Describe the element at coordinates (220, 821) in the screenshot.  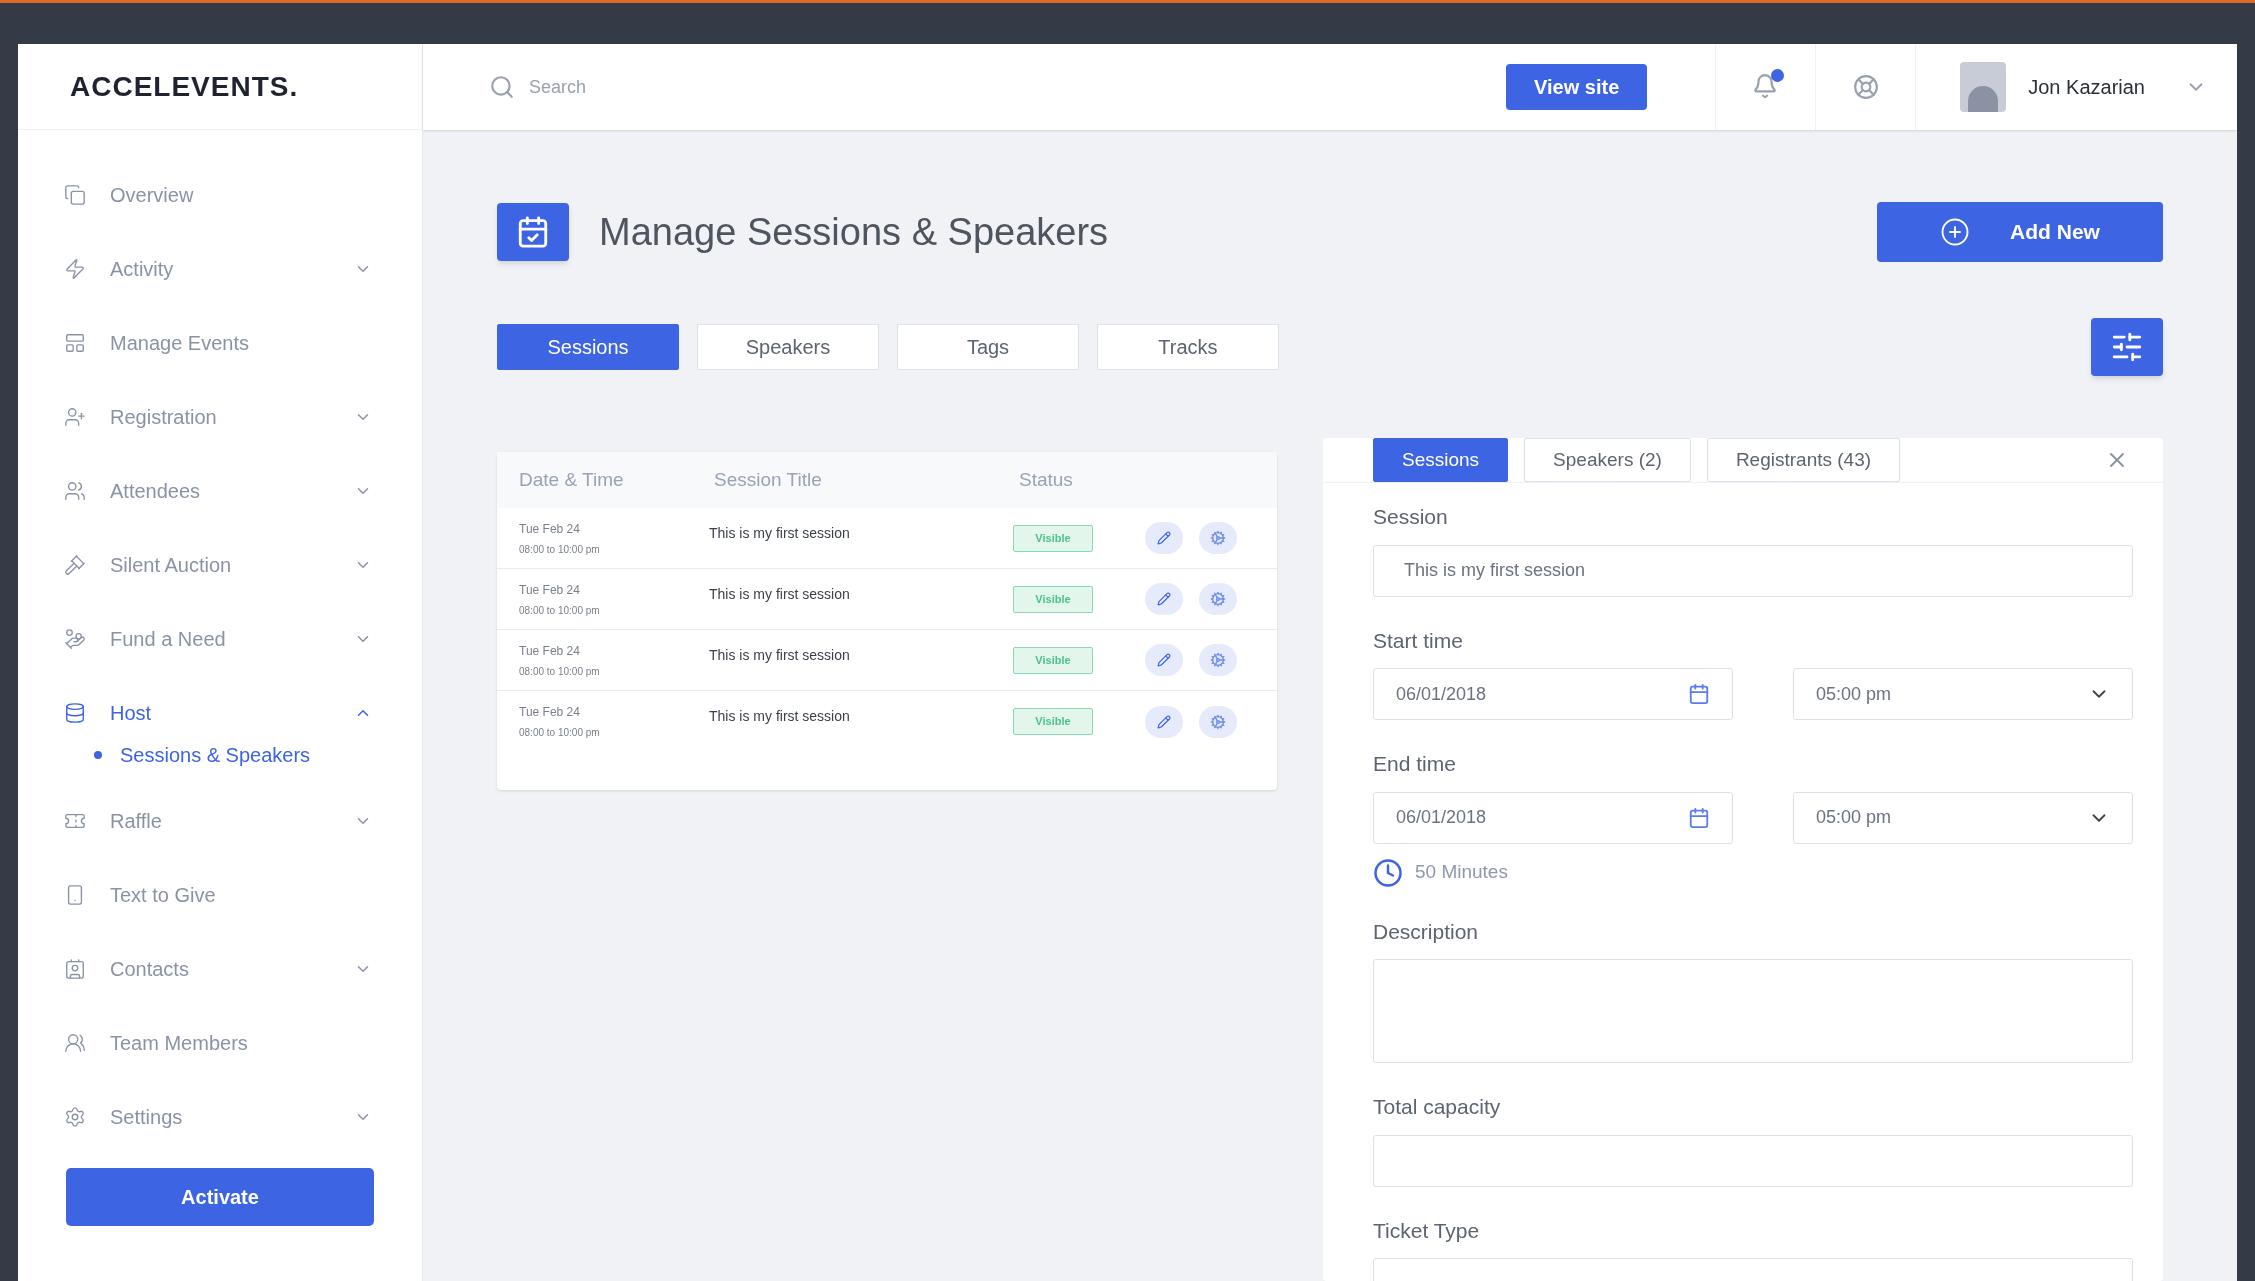
I see `sidebar-item: Raffle` at that location.